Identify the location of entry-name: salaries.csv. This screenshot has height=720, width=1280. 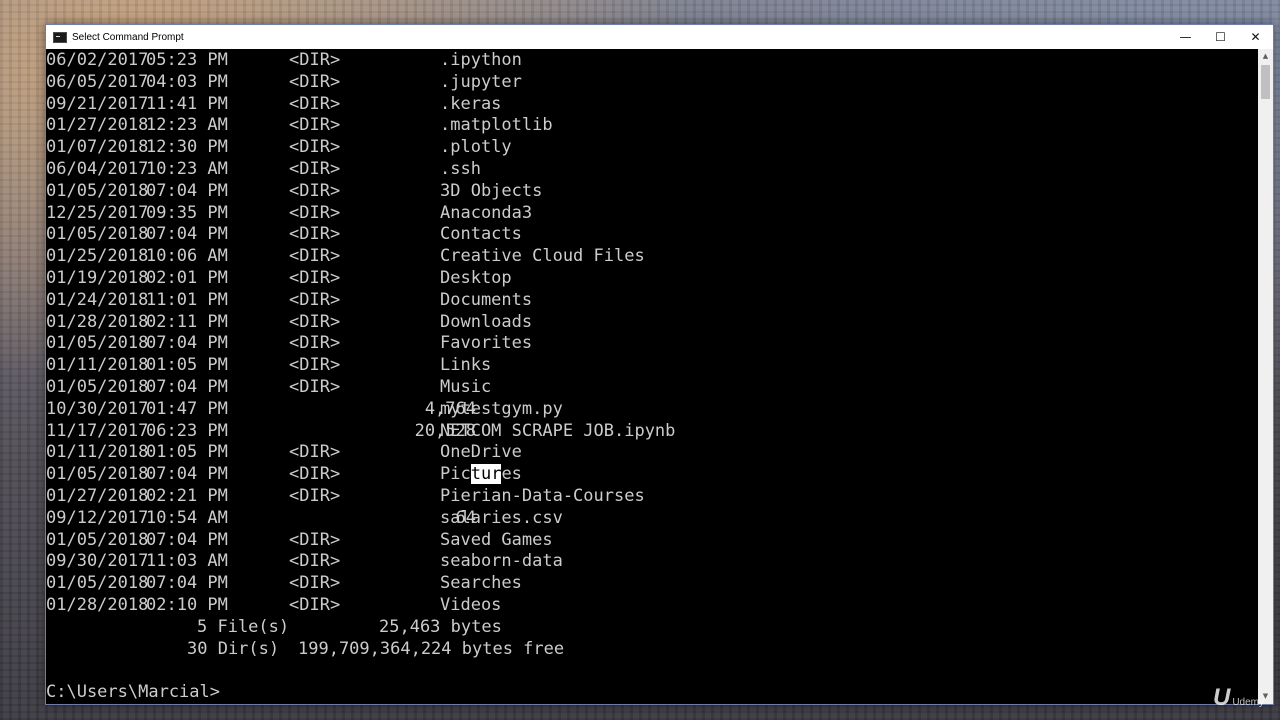
(501, 517).